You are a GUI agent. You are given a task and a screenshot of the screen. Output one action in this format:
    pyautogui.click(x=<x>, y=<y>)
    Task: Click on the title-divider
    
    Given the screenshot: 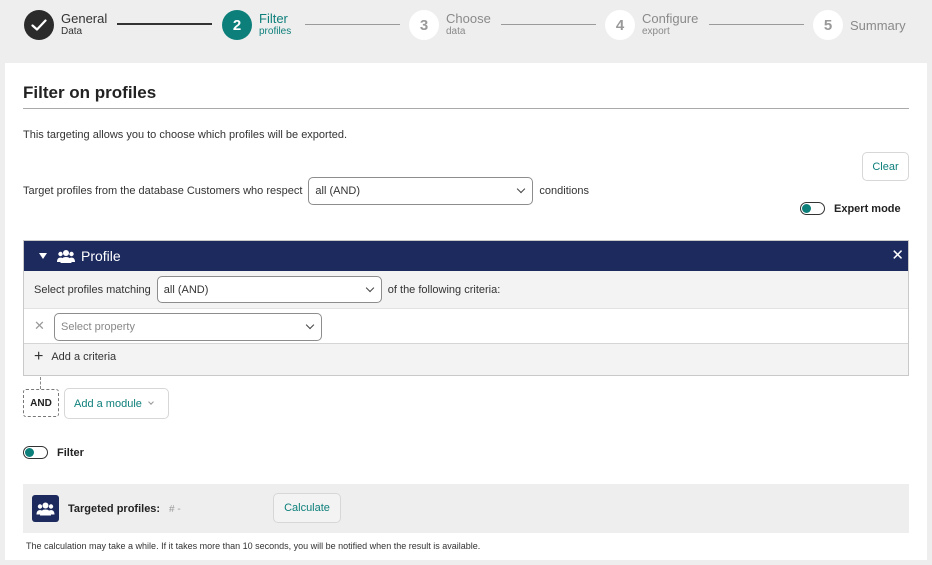 What is the action you would take?
    pyautogui.click(x=466, y=108)
    